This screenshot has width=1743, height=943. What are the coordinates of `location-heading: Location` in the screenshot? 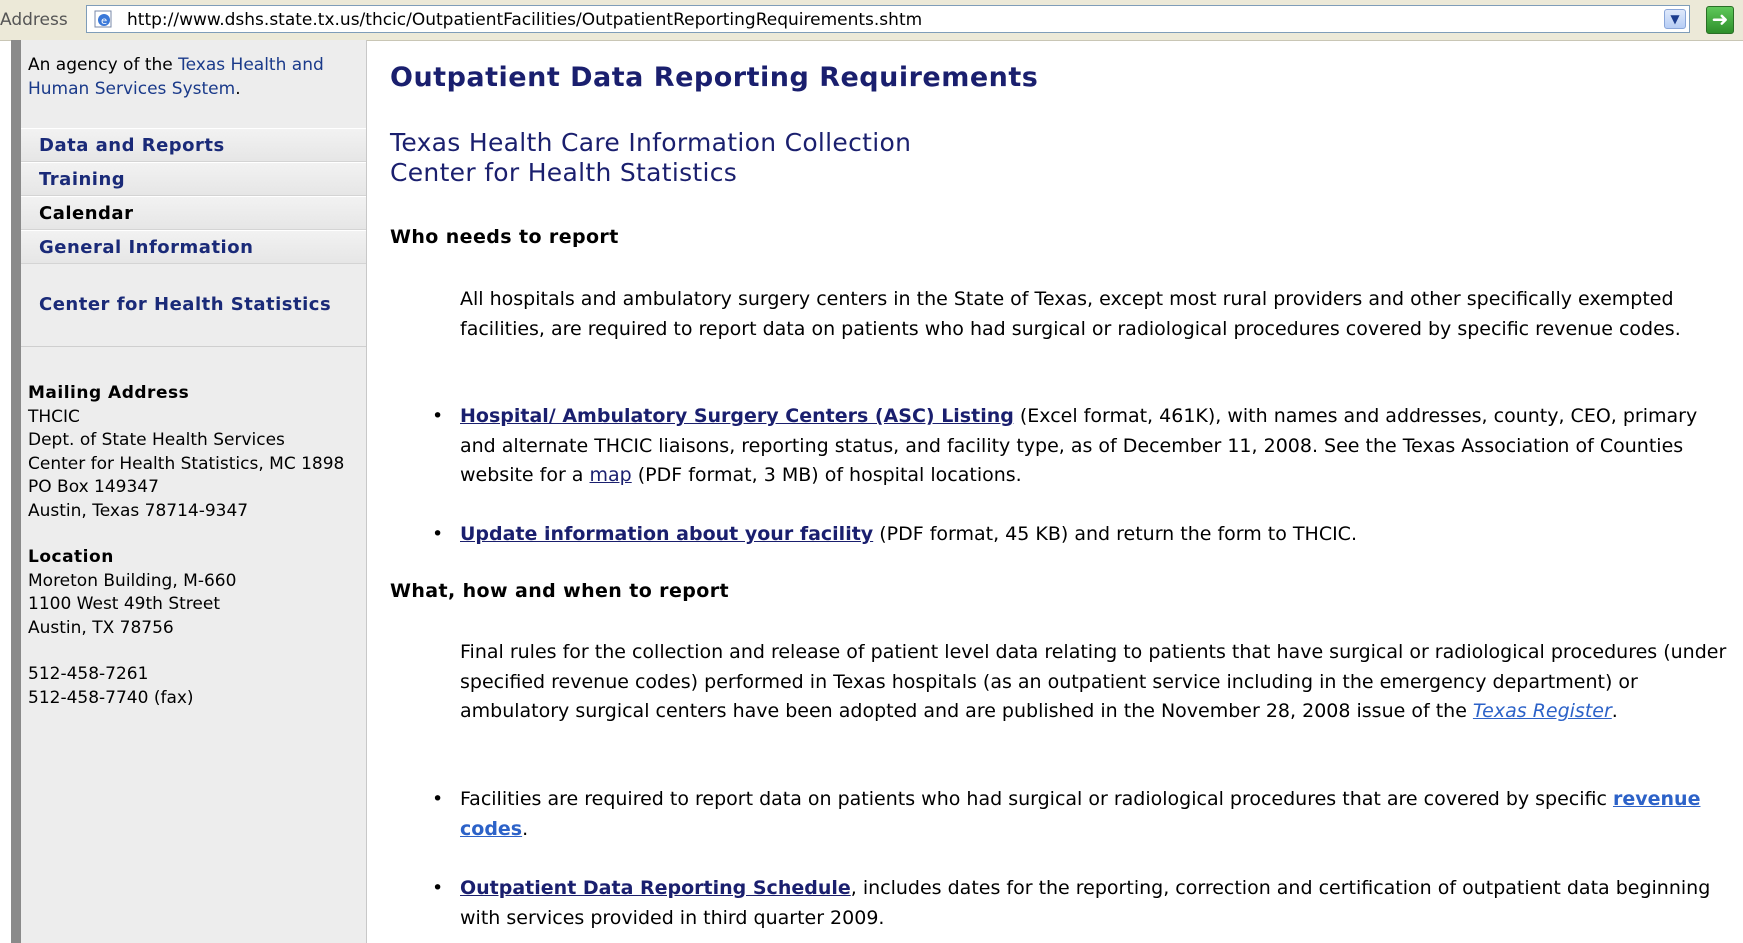 It's located at (71, 557).